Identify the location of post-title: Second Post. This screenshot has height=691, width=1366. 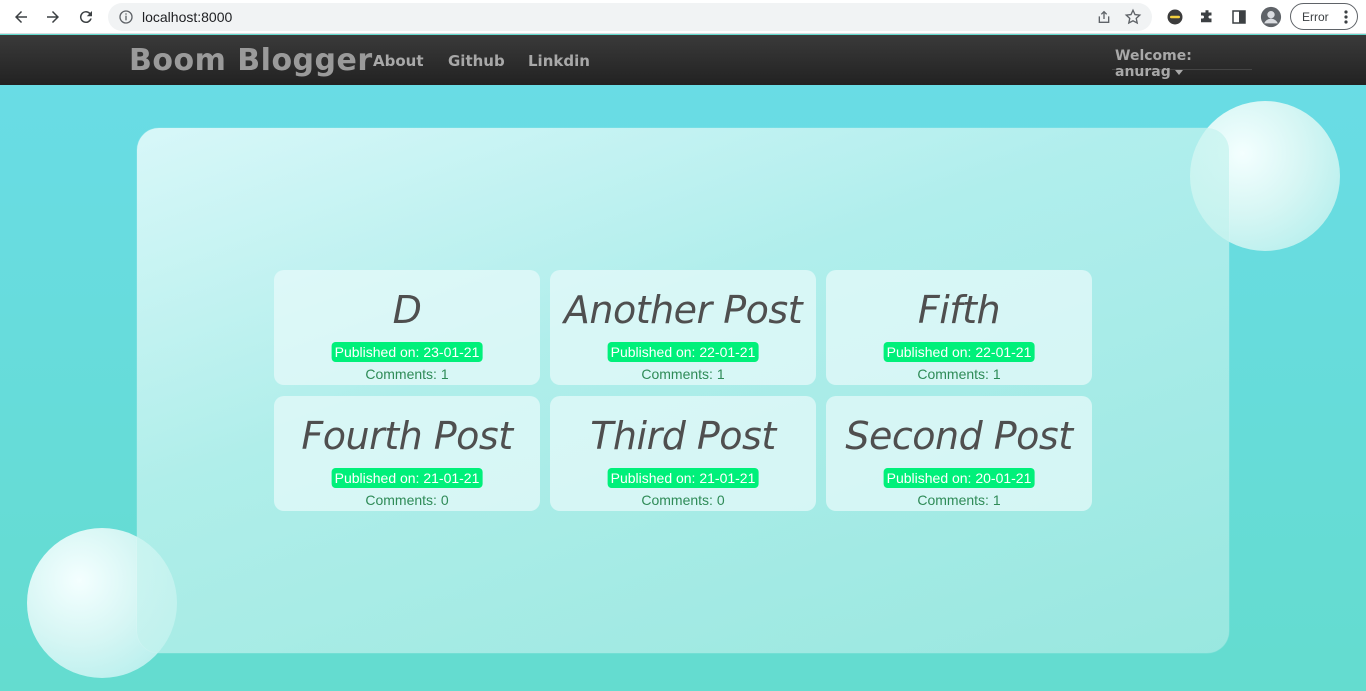
(959, 436).